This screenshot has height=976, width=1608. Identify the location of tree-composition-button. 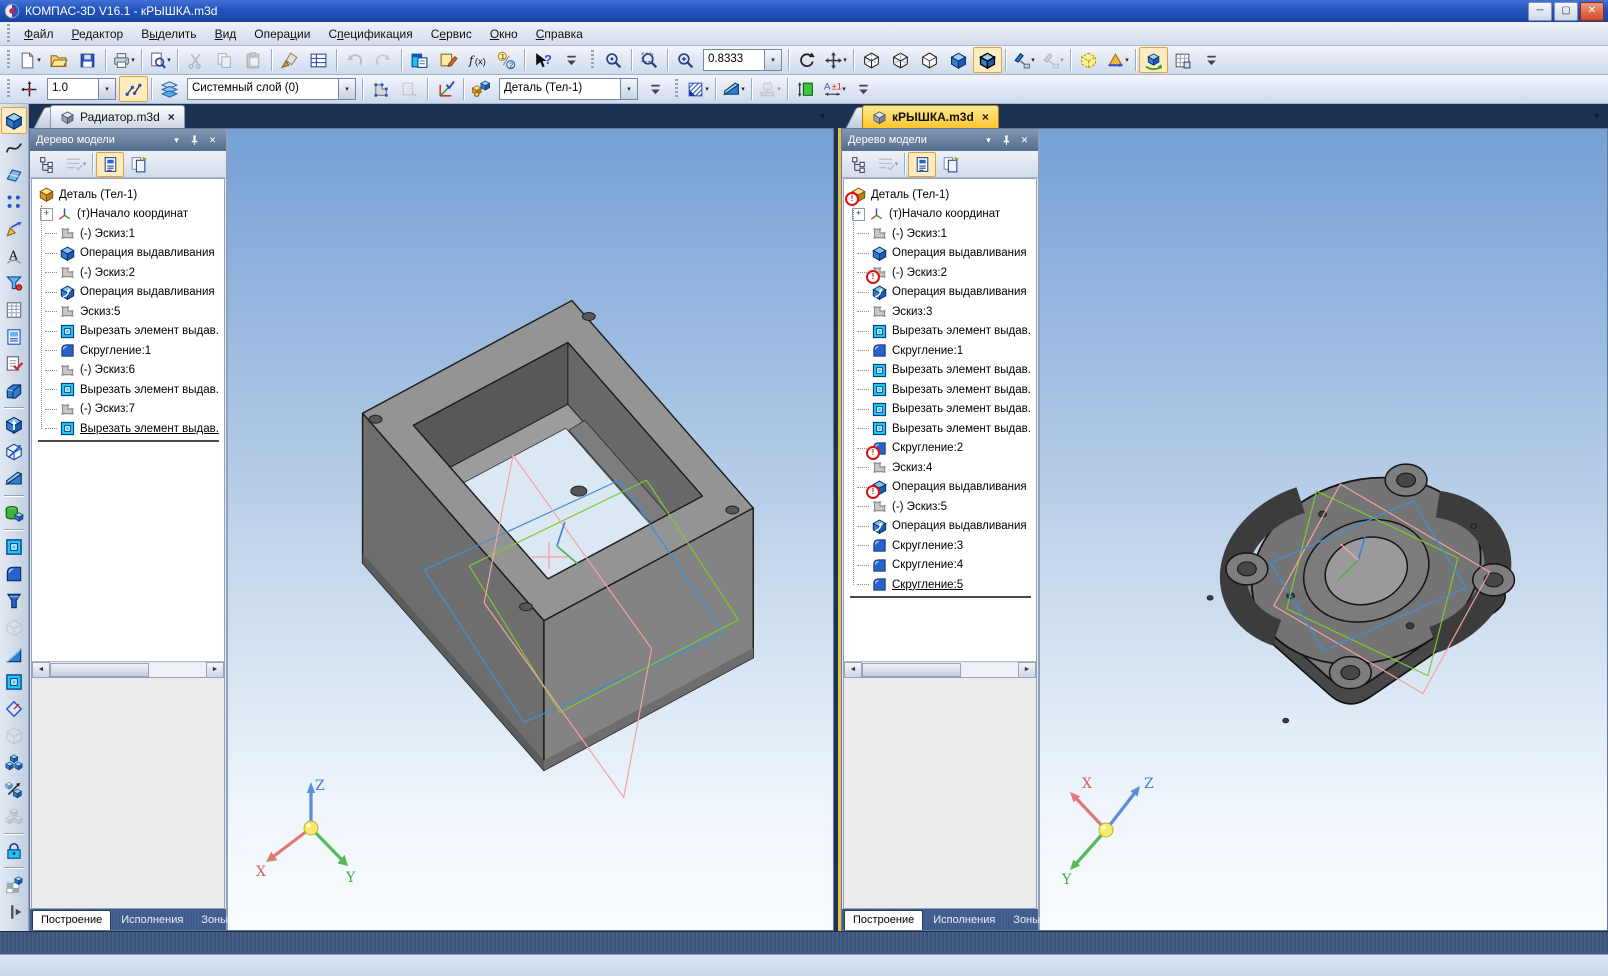
(922, 164).